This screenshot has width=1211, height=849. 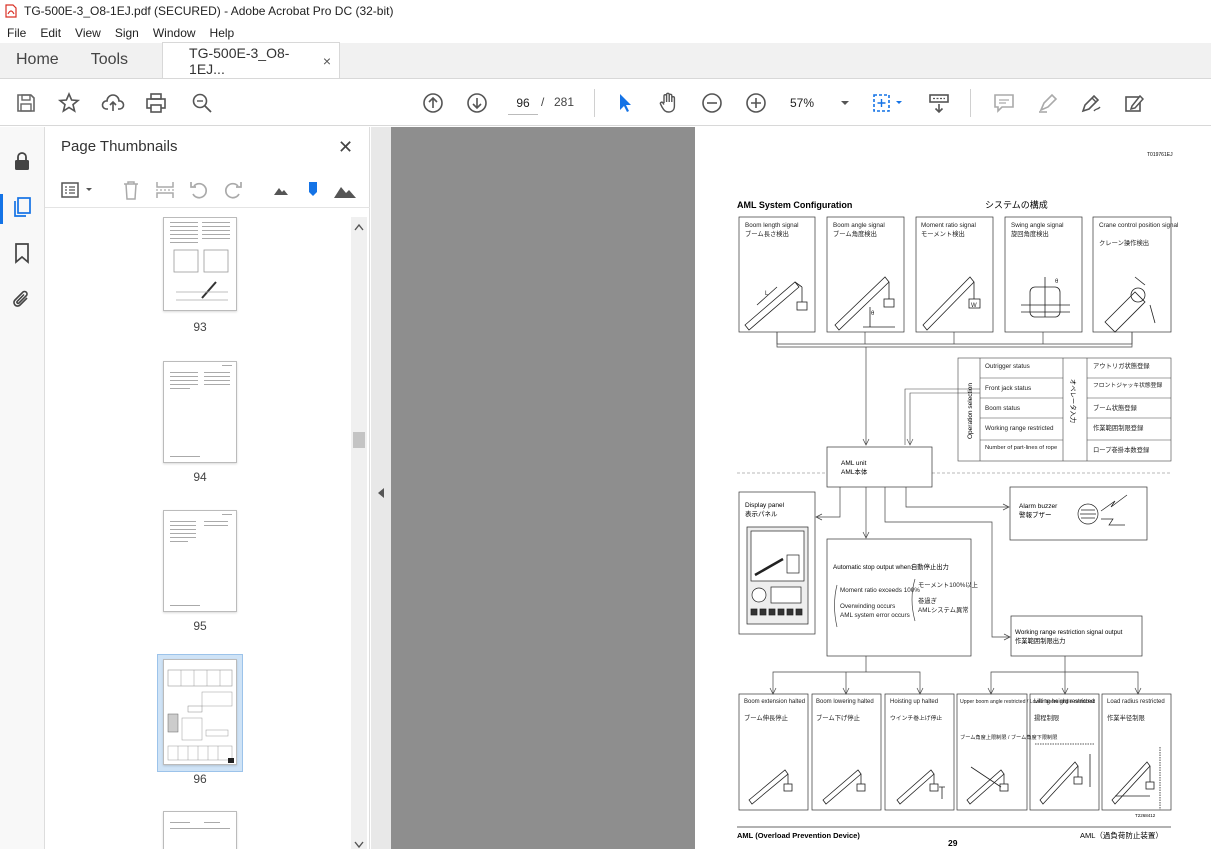 I want to click on panel-title: Page Thumbnails, so click(x=119, y=146).